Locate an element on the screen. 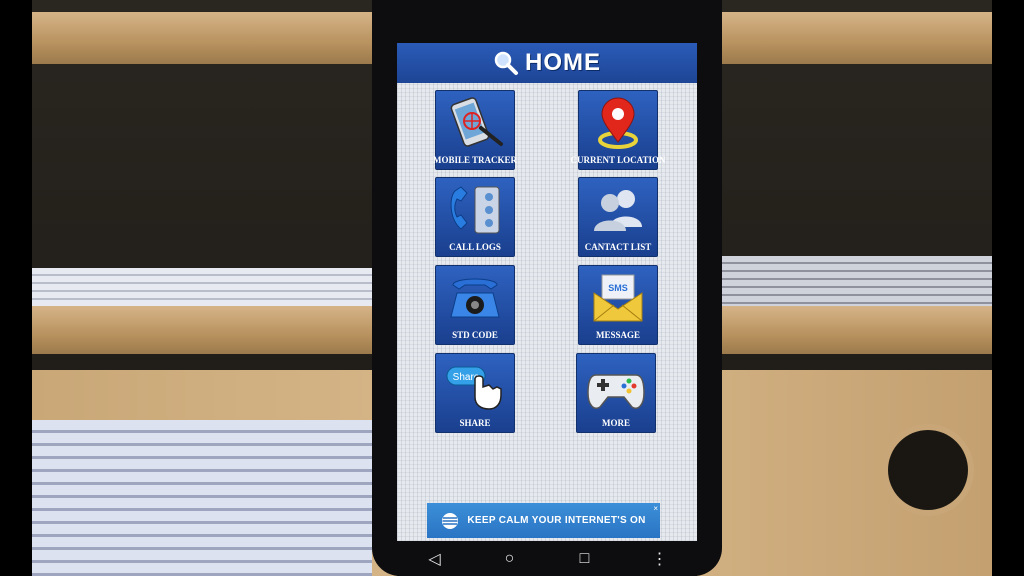 Image resolution: width=1024 pixels, height=576 pixels. contact-list-button: CANTACT LIST is located at coordinates (618, 217).